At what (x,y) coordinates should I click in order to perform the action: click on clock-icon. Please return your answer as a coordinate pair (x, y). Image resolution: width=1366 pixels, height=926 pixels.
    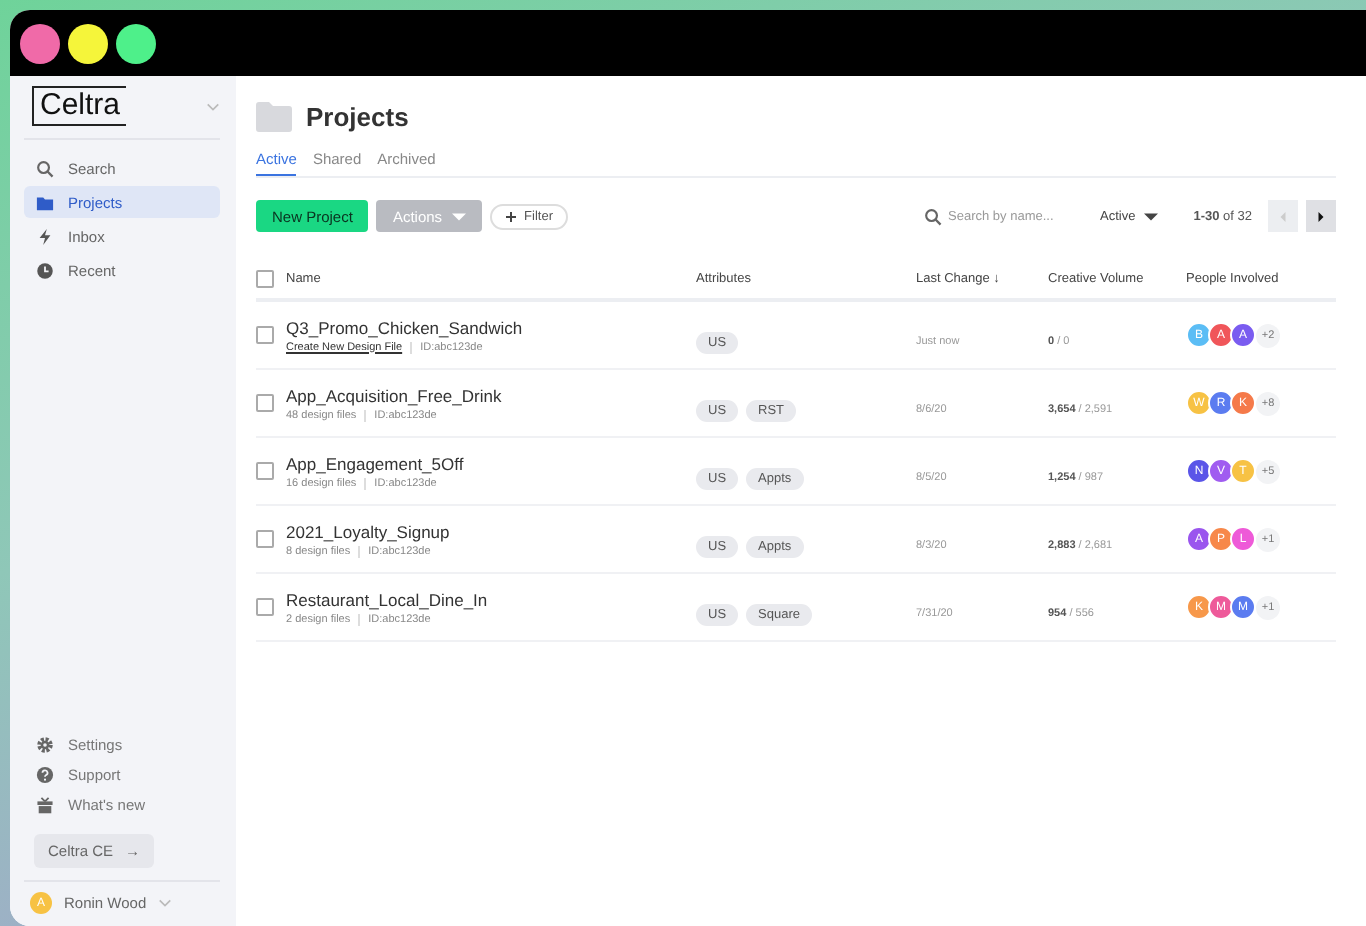
    Looking at the image, I should click on (45, 270).